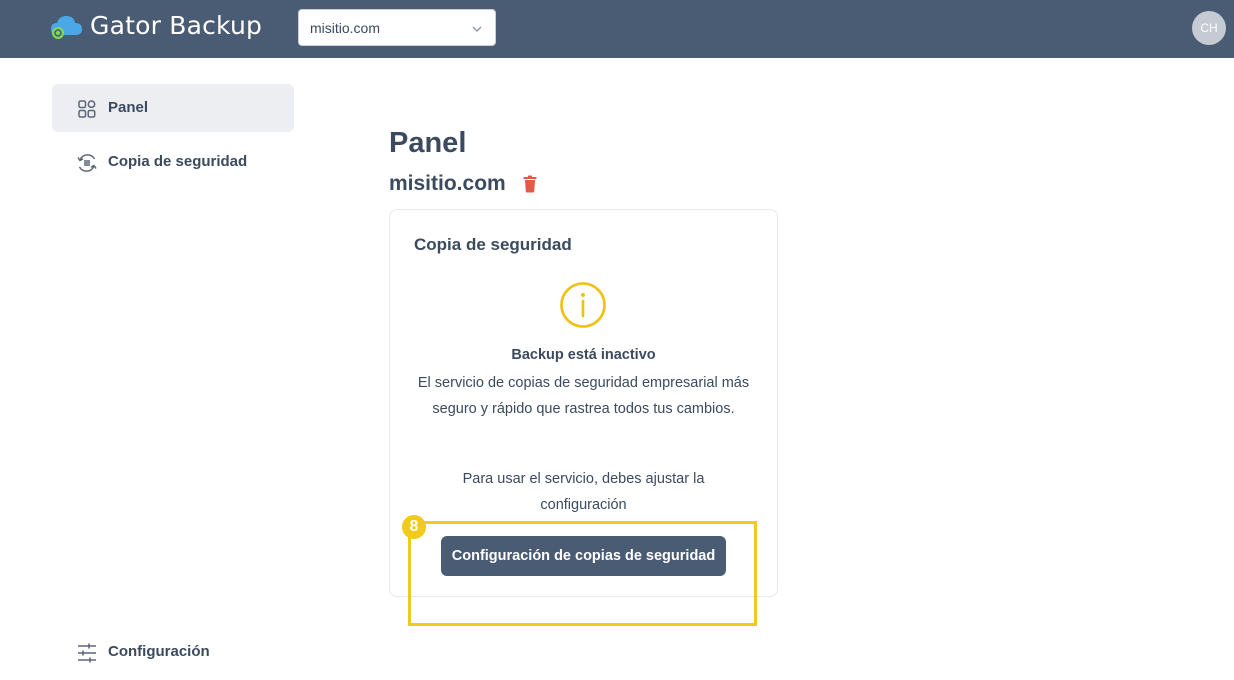 This screenshot has width=1234, height=680. I want to click on sidebar-item-settings: Configuración, so click(173, 652).